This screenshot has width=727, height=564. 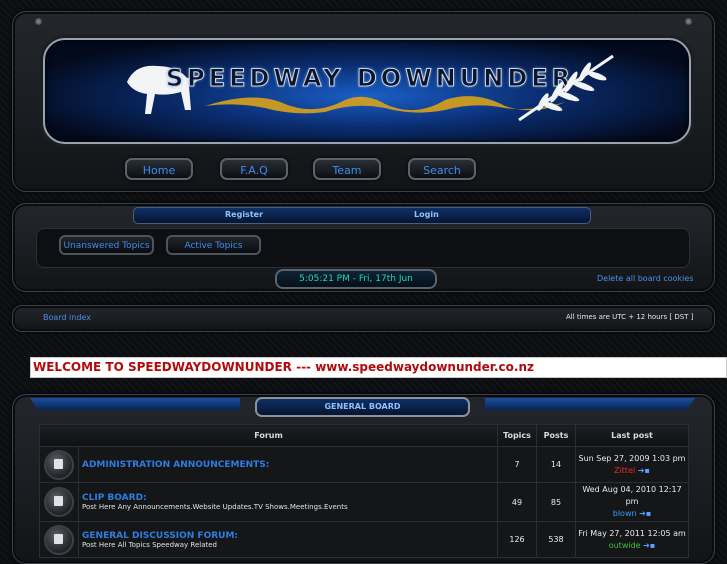 I want to click on last-post-user: Zittel, so click(x=624, y=470).